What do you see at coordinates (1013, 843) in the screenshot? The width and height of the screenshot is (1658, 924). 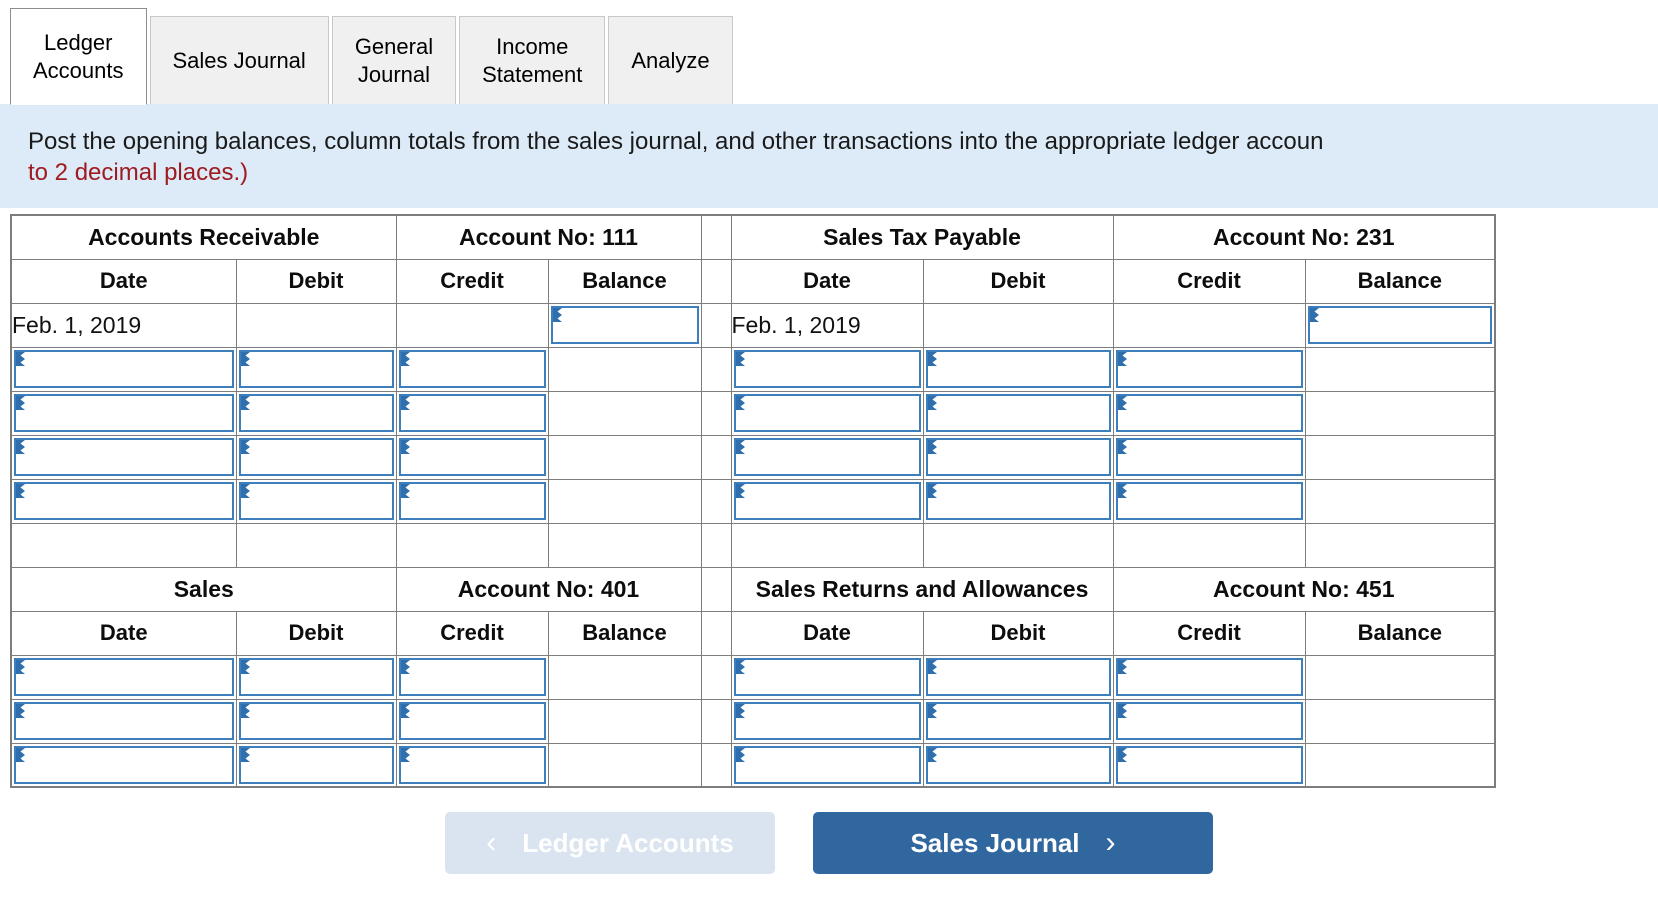 I see `next-sales-journal-button: Sales Journal ›` at bounding box center [1013, 843].